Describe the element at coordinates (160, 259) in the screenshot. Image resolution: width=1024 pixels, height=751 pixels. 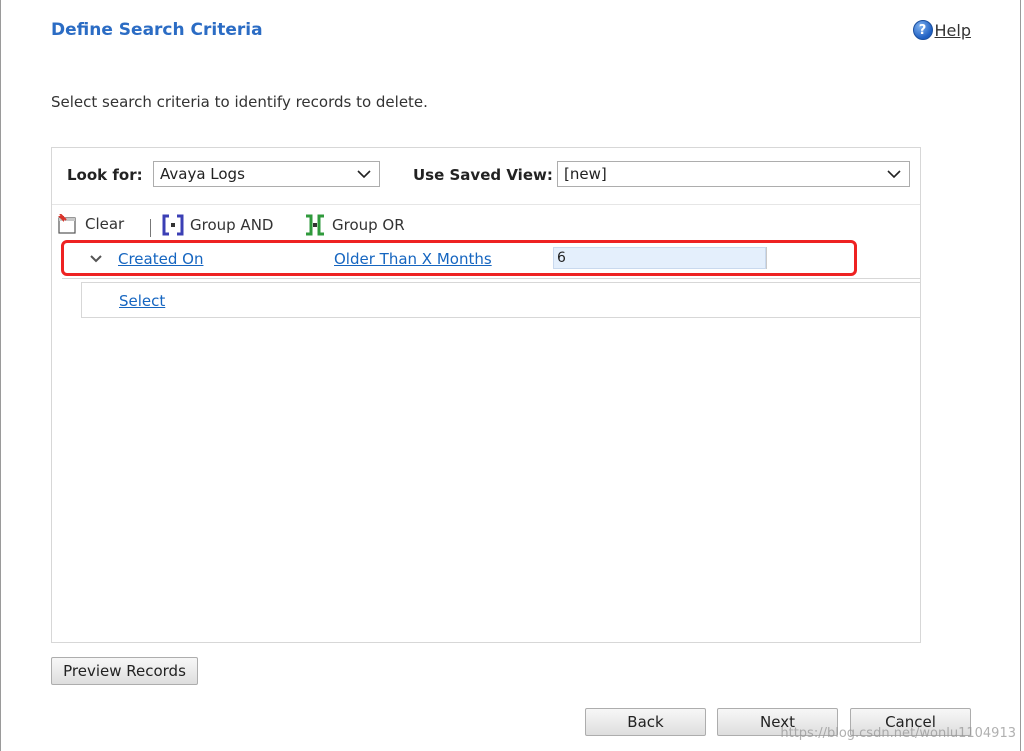
I see `condition-field-link: Created On` at that location.